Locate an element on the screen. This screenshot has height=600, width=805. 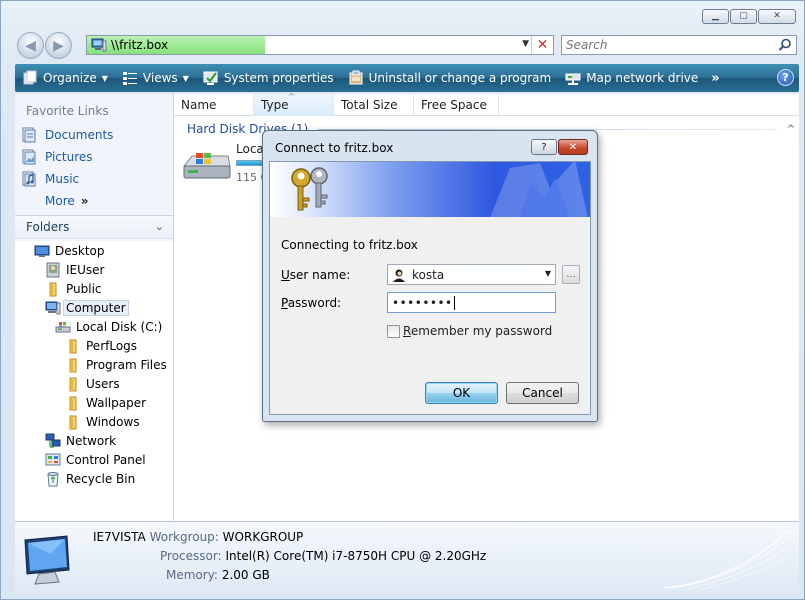
window-caption-buttons: ▁ ▢ ✕ is located at coordinates (749, 16).